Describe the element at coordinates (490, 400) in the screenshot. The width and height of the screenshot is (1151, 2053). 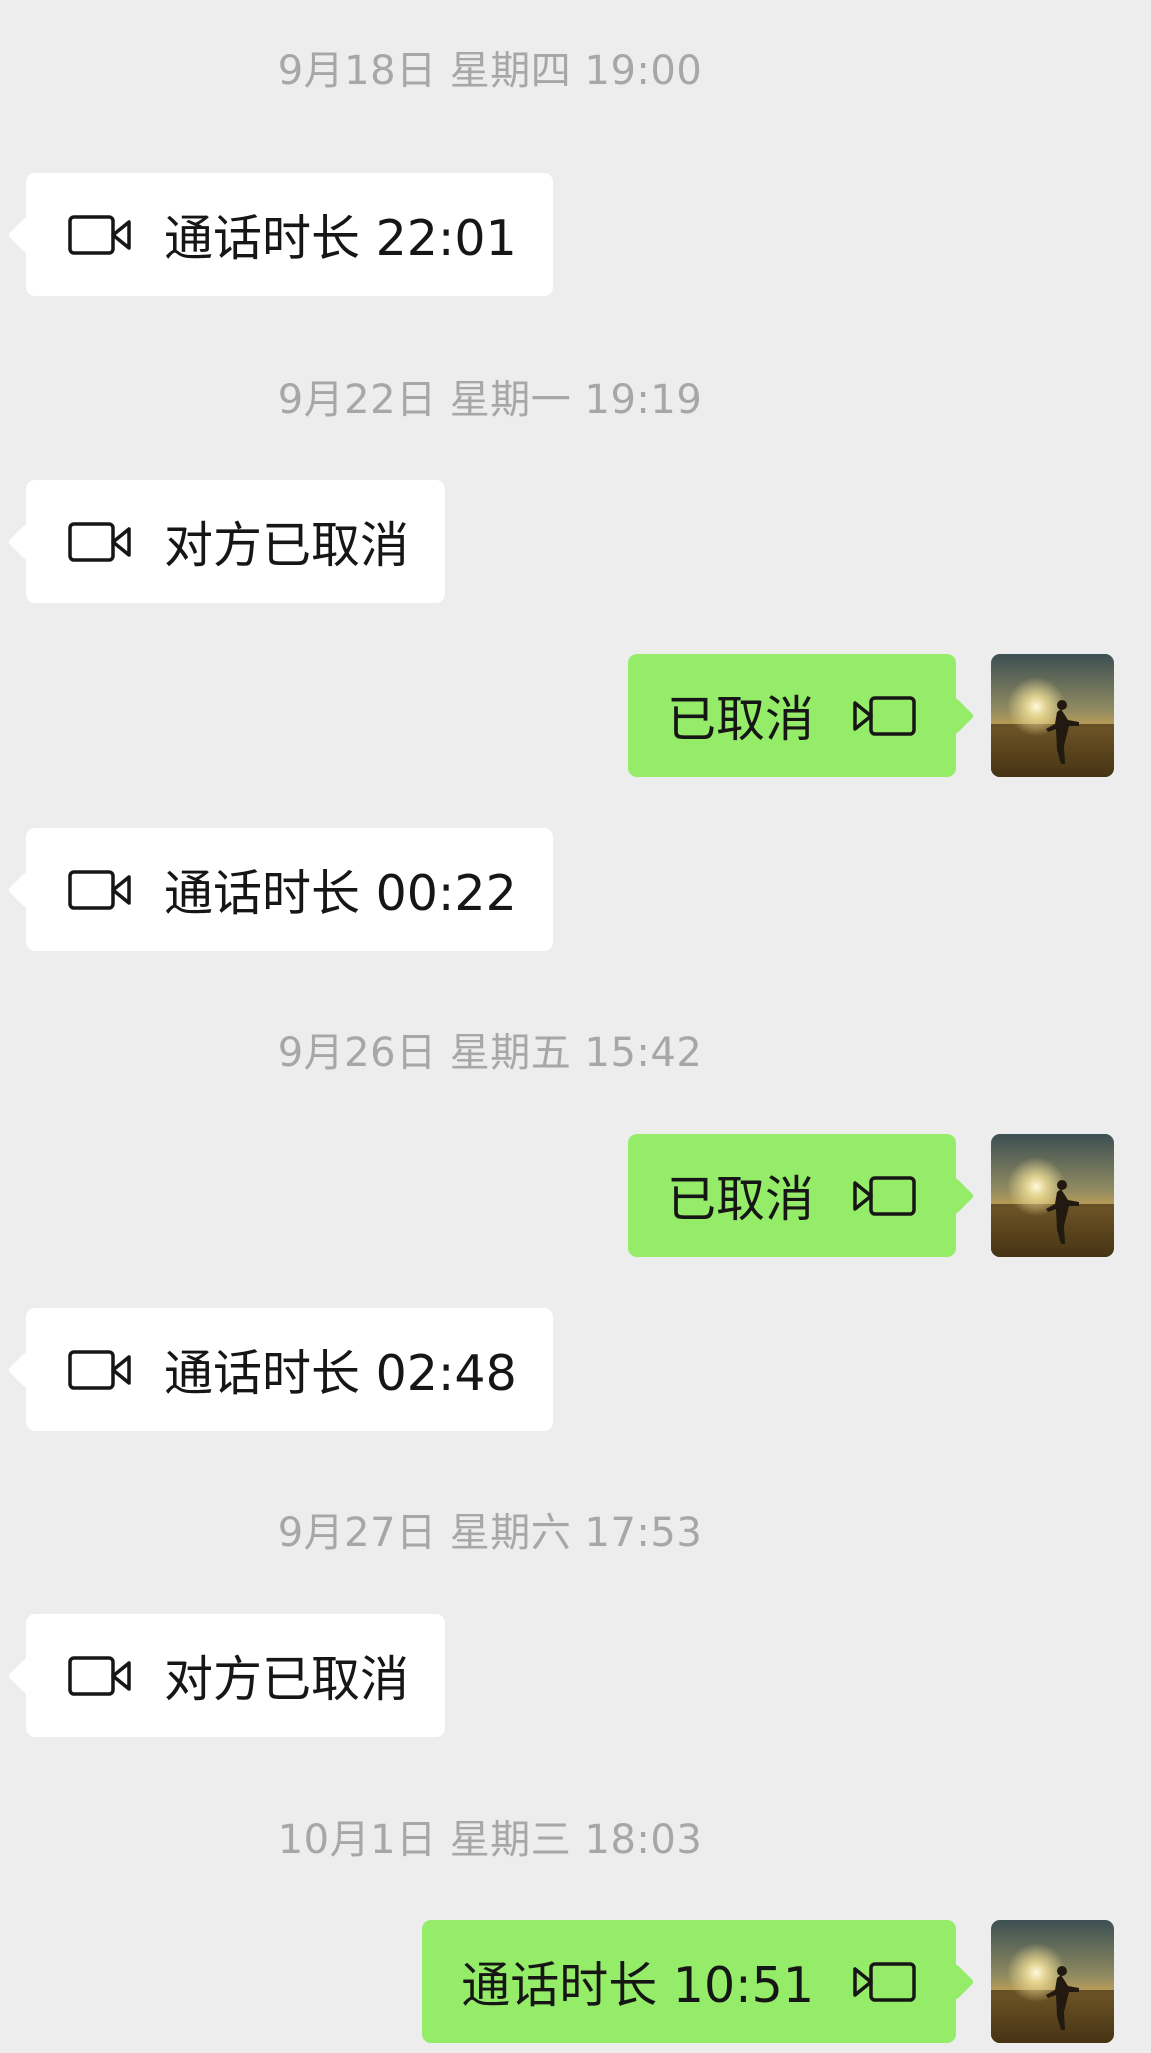
I see `timestamp: 9月22日 星期一 19:19` at that location.